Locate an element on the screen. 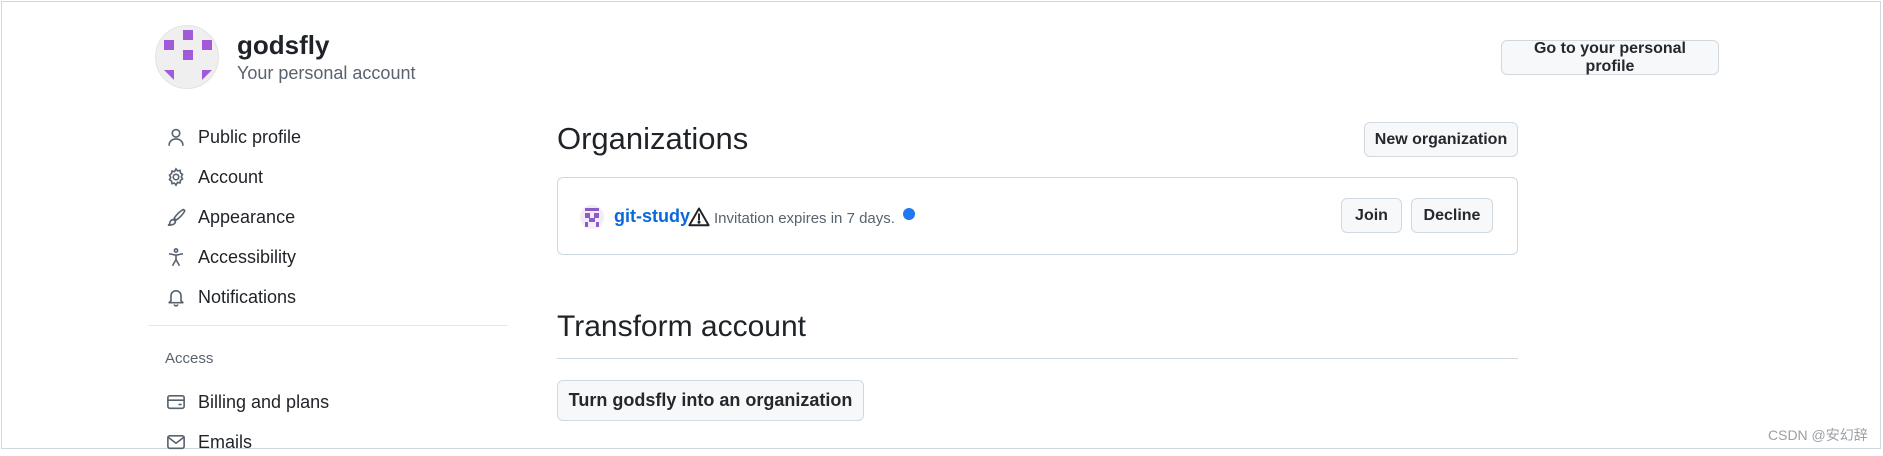  sidebar-item-accessibility: Accessibility is located at coordinates (231, 257).